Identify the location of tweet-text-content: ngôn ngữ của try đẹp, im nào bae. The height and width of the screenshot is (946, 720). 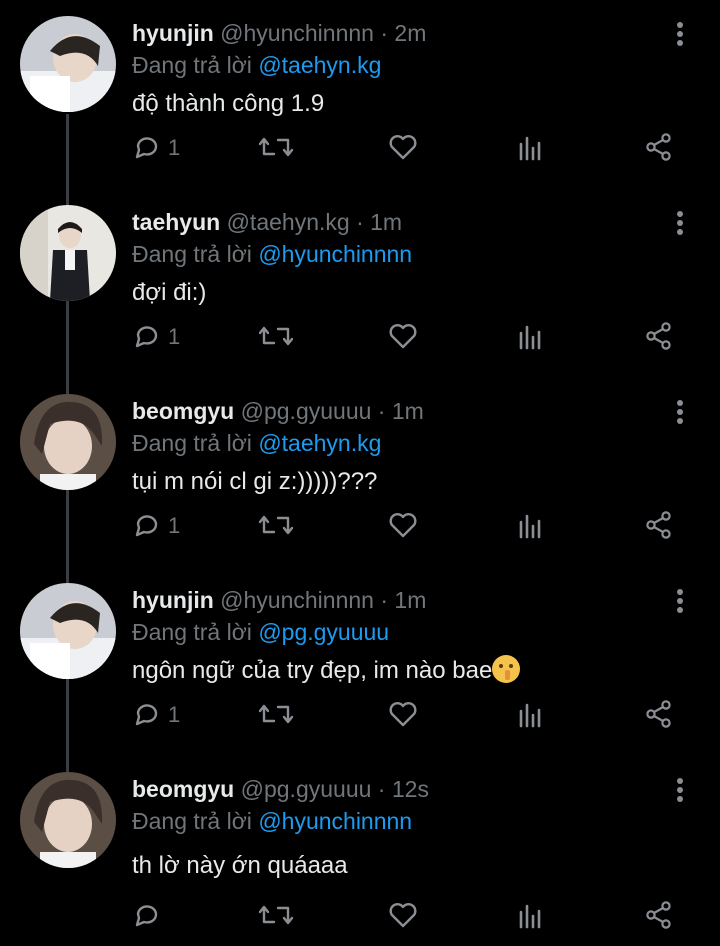
(312, 670).